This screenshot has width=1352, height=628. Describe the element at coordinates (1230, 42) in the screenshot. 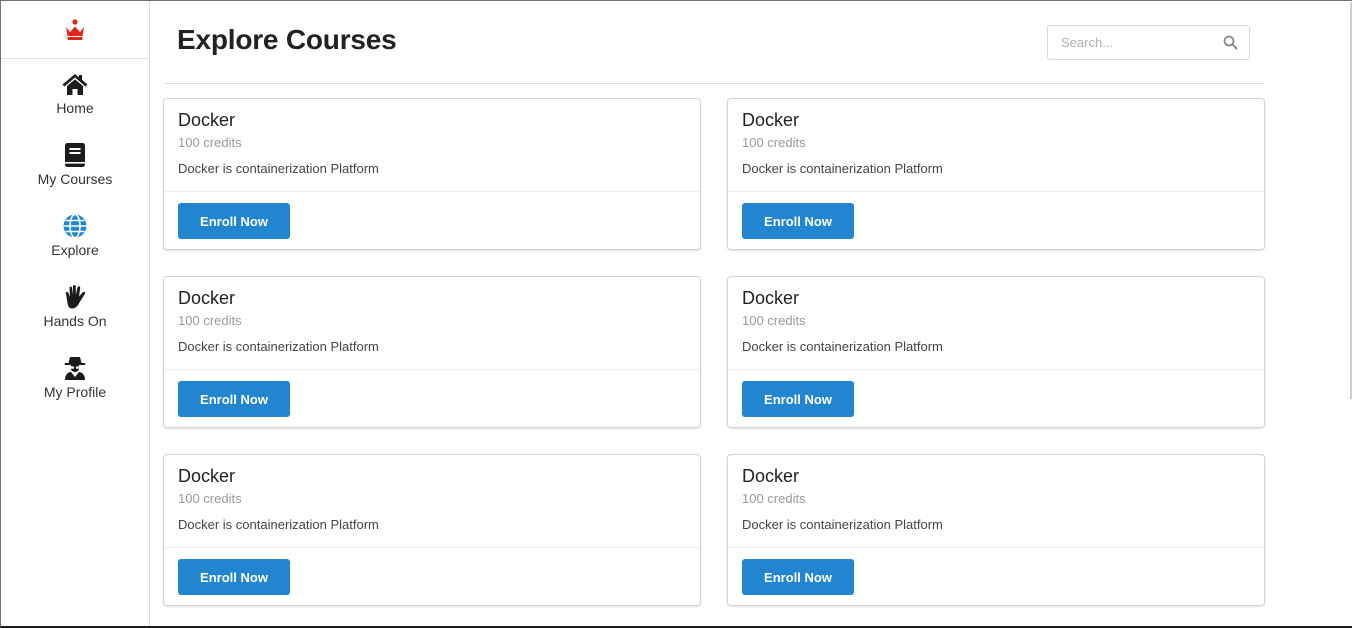

I see `search-icon` at that location.